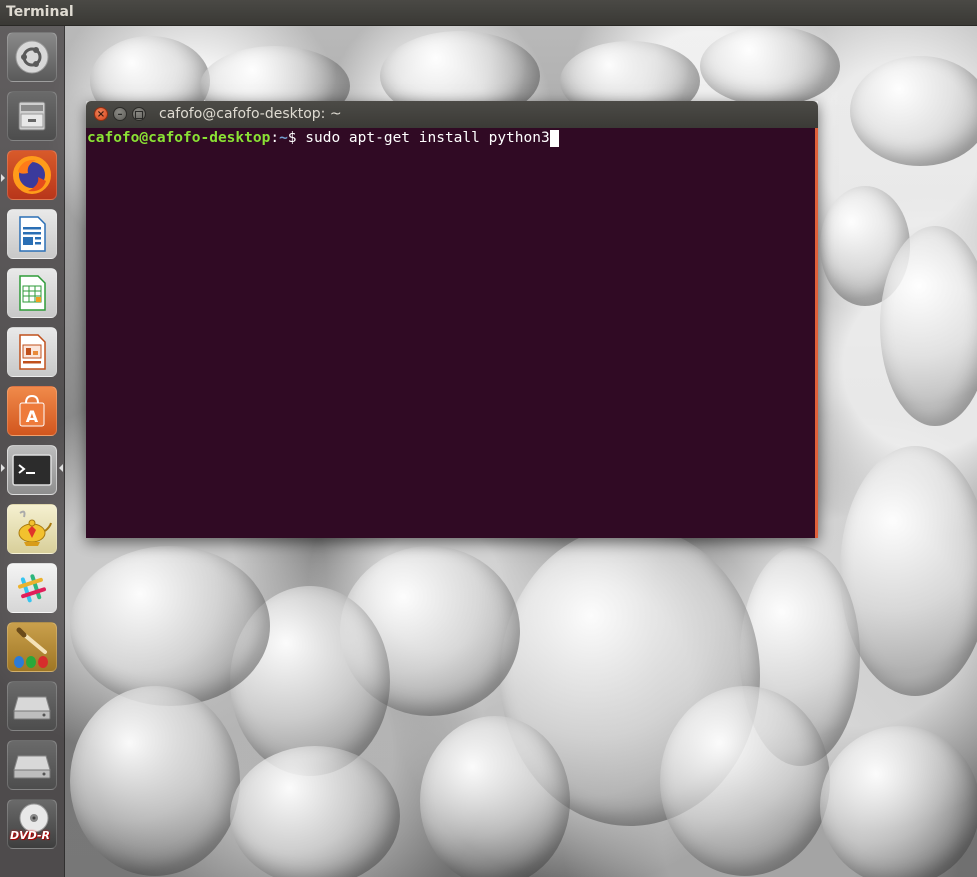 The width and height of the screenshot is (977, 877). I want to click on writer-document-icon, so click(32, 234).